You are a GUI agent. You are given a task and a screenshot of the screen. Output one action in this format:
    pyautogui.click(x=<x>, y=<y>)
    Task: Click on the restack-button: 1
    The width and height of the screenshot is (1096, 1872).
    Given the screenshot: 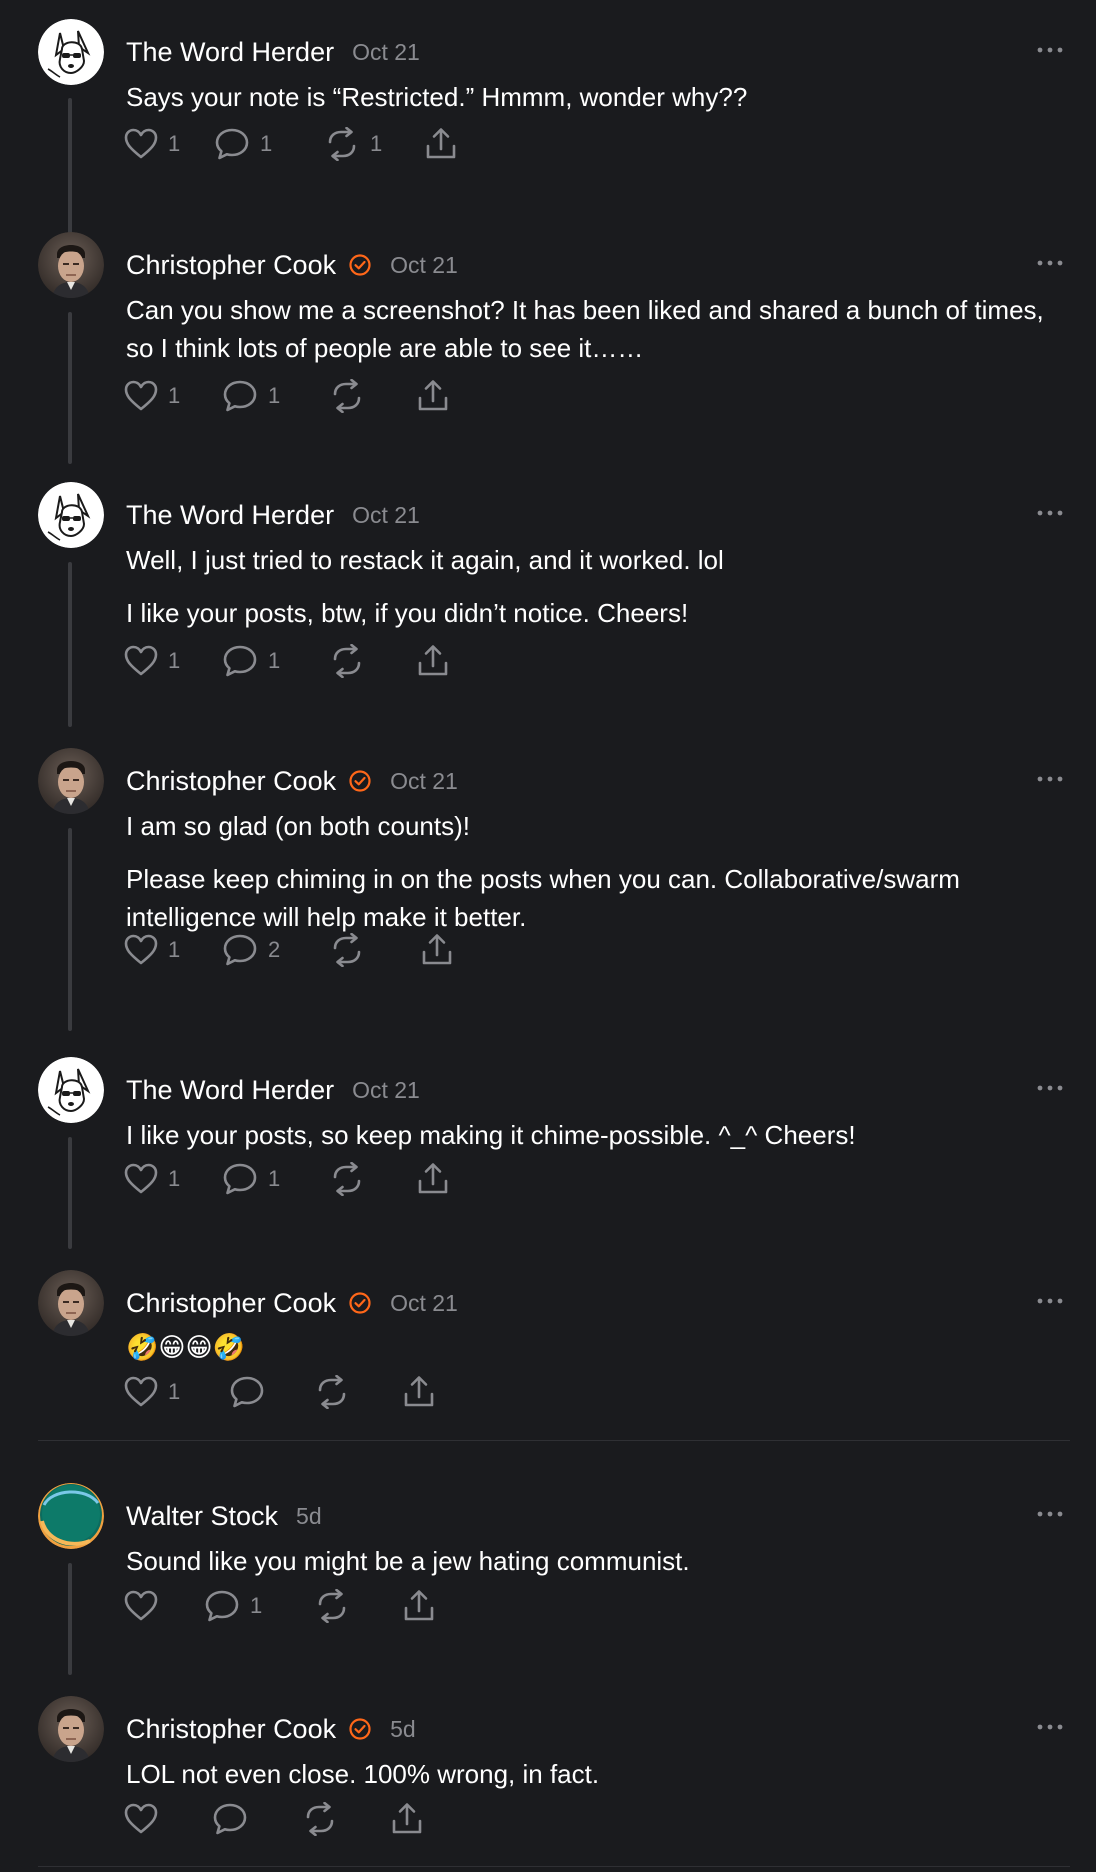 What is the action you would take?
    pyautogui.click(x=353, y=144)
    